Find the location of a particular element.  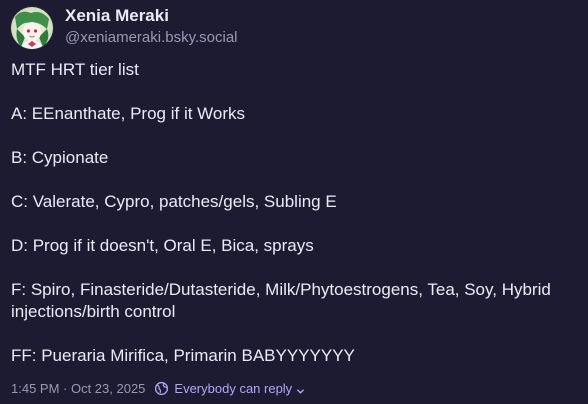

post-timestamp: 1:45 PM · Oct 23, 2025 is located at coordinates (78, 388).